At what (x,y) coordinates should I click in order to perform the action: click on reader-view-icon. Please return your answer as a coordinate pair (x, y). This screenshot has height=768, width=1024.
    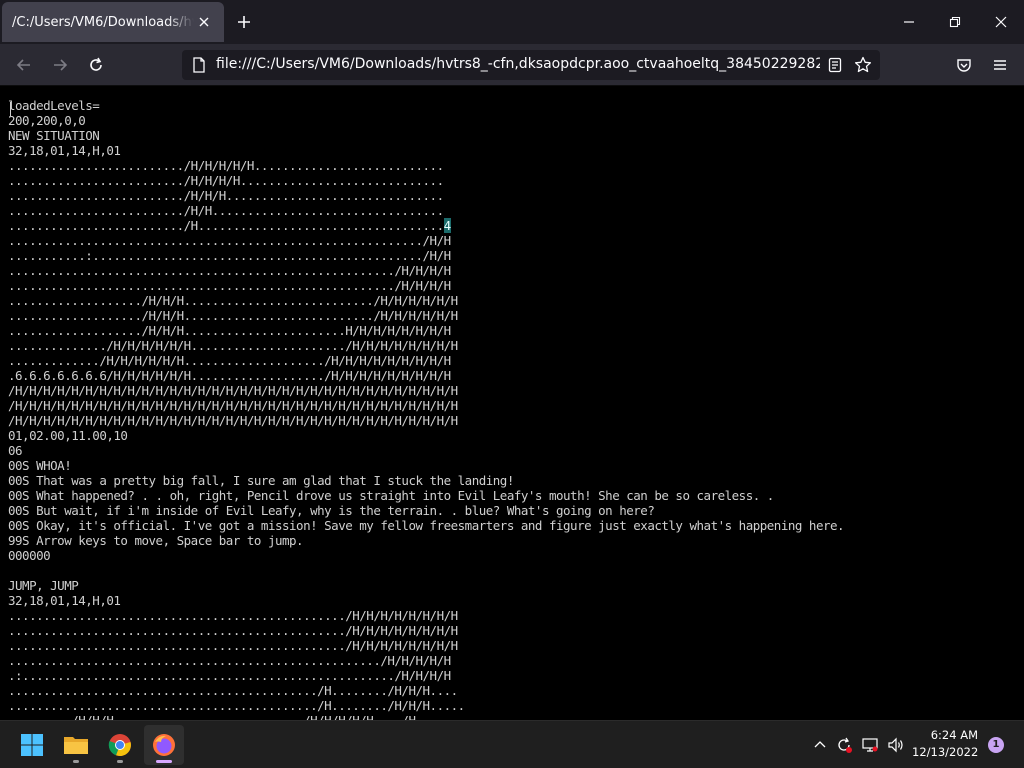
    Looking at the image, I should click on (835, 67).